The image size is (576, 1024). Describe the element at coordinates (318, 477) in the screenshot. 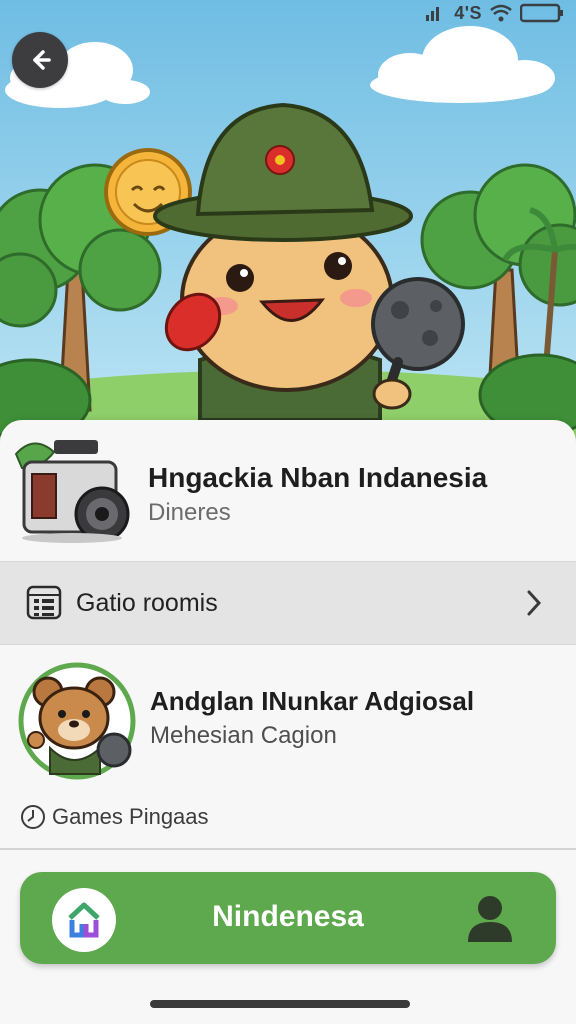

I see `game-title: Hngackia Nban Indanesia` at that location.